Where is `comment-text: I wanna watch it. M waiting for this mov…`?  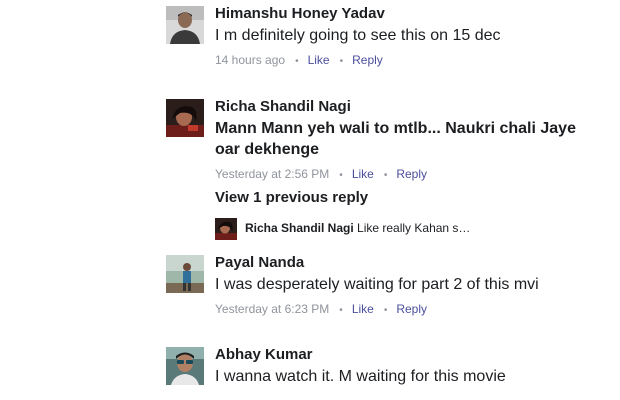 comment-text: I wanna watch it. M waiting for this mov… is located at coordinates (360, 376).